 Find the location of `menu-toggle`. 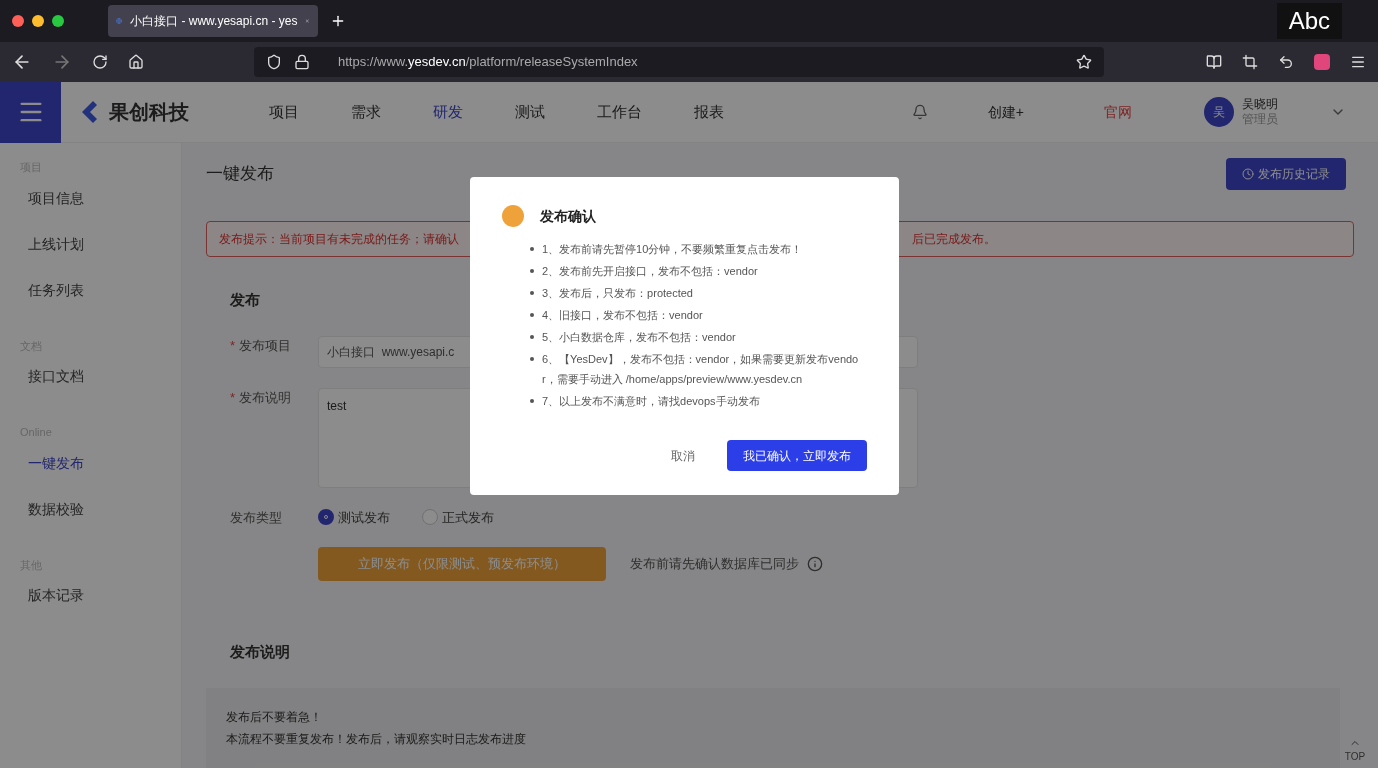

menu-toggle is located at coordinates (30, 112).